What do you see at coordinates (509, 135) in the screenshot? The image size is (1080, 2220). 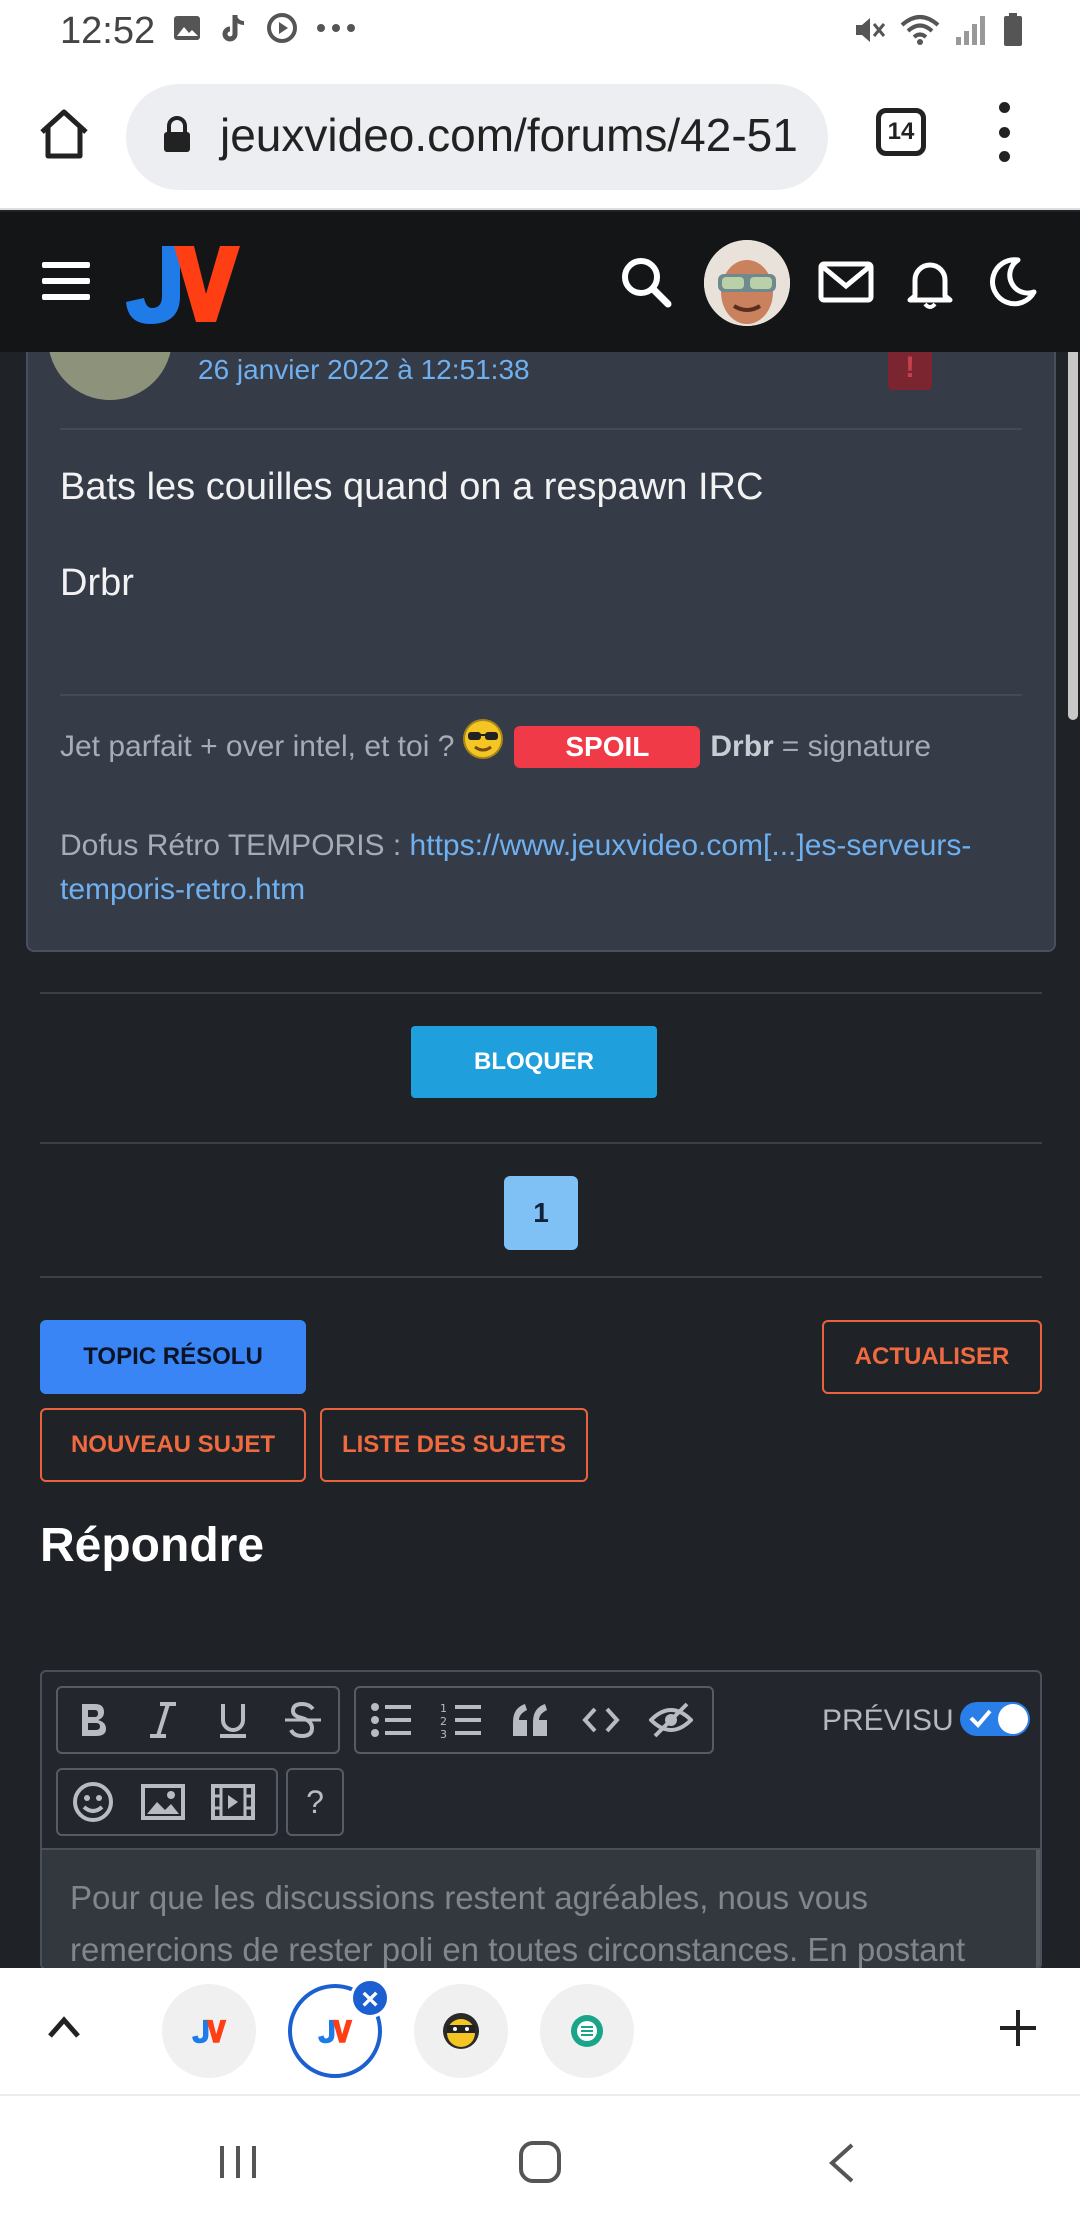 I see `url-text: jeuxvideo.com/forums/42-51` at bounding box center [509, 135].